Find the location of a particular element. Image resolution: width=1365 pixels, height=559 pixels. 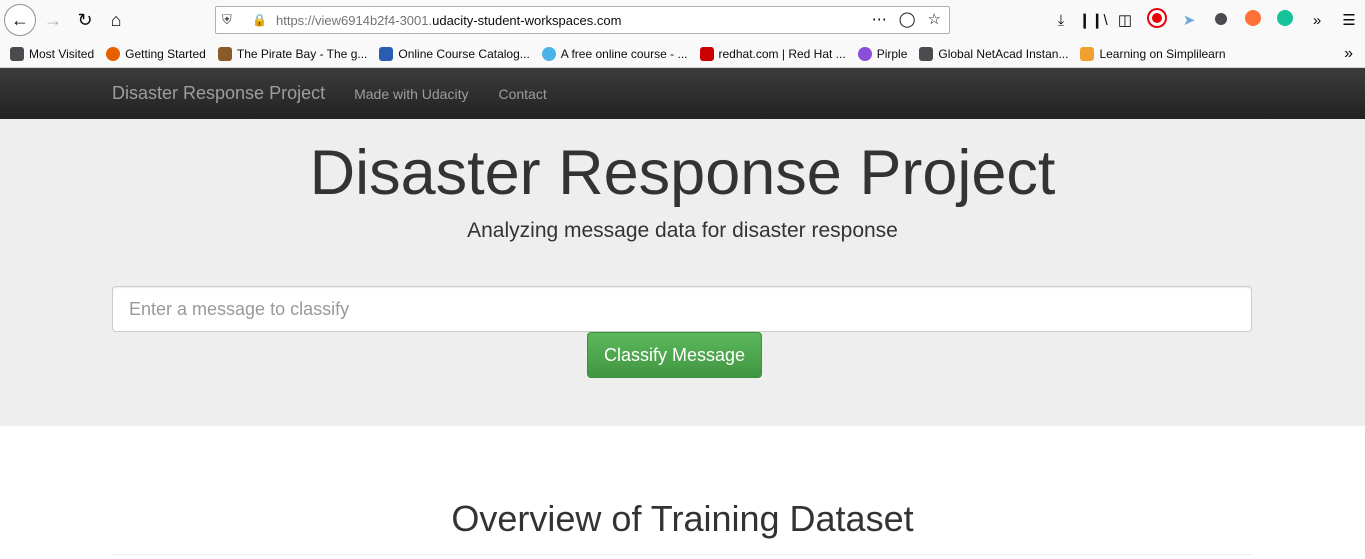

overview-title: Overview of Training Dataset is located at coordinates (682, 518).